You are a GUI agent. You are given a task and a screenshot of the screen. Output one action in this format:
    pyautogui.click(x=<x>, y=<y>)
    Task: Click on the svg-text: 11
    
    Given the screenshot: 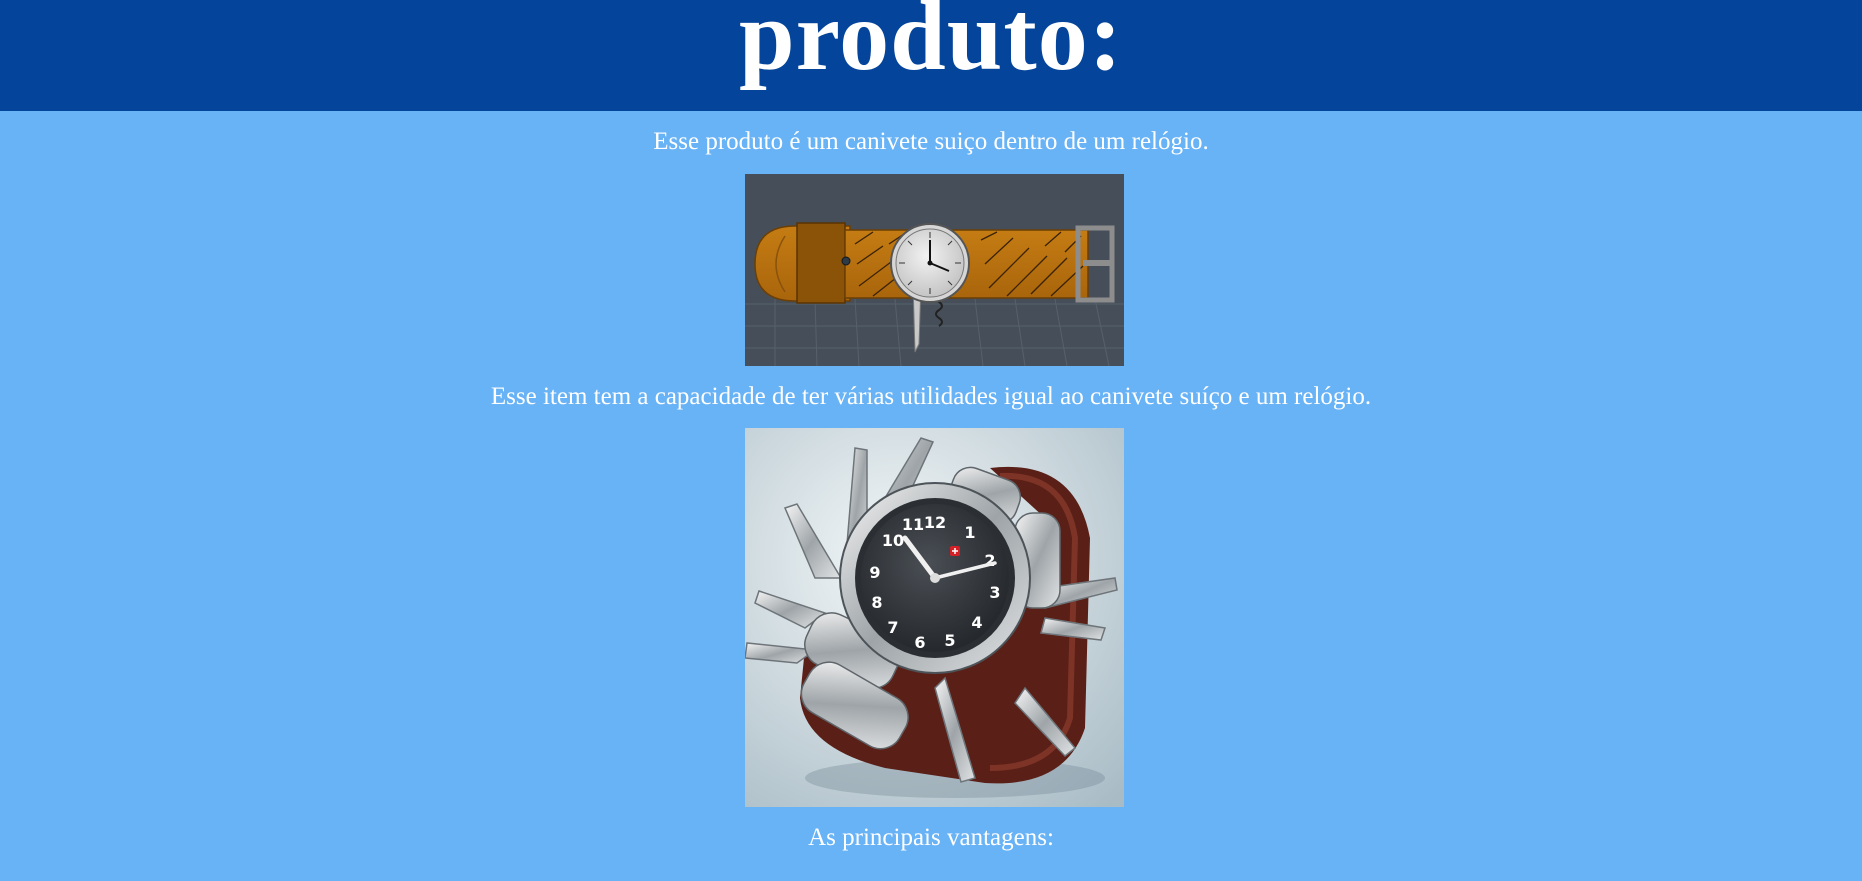 What is the action you would take?
    pyautogui.click(x=913, y=524)
    